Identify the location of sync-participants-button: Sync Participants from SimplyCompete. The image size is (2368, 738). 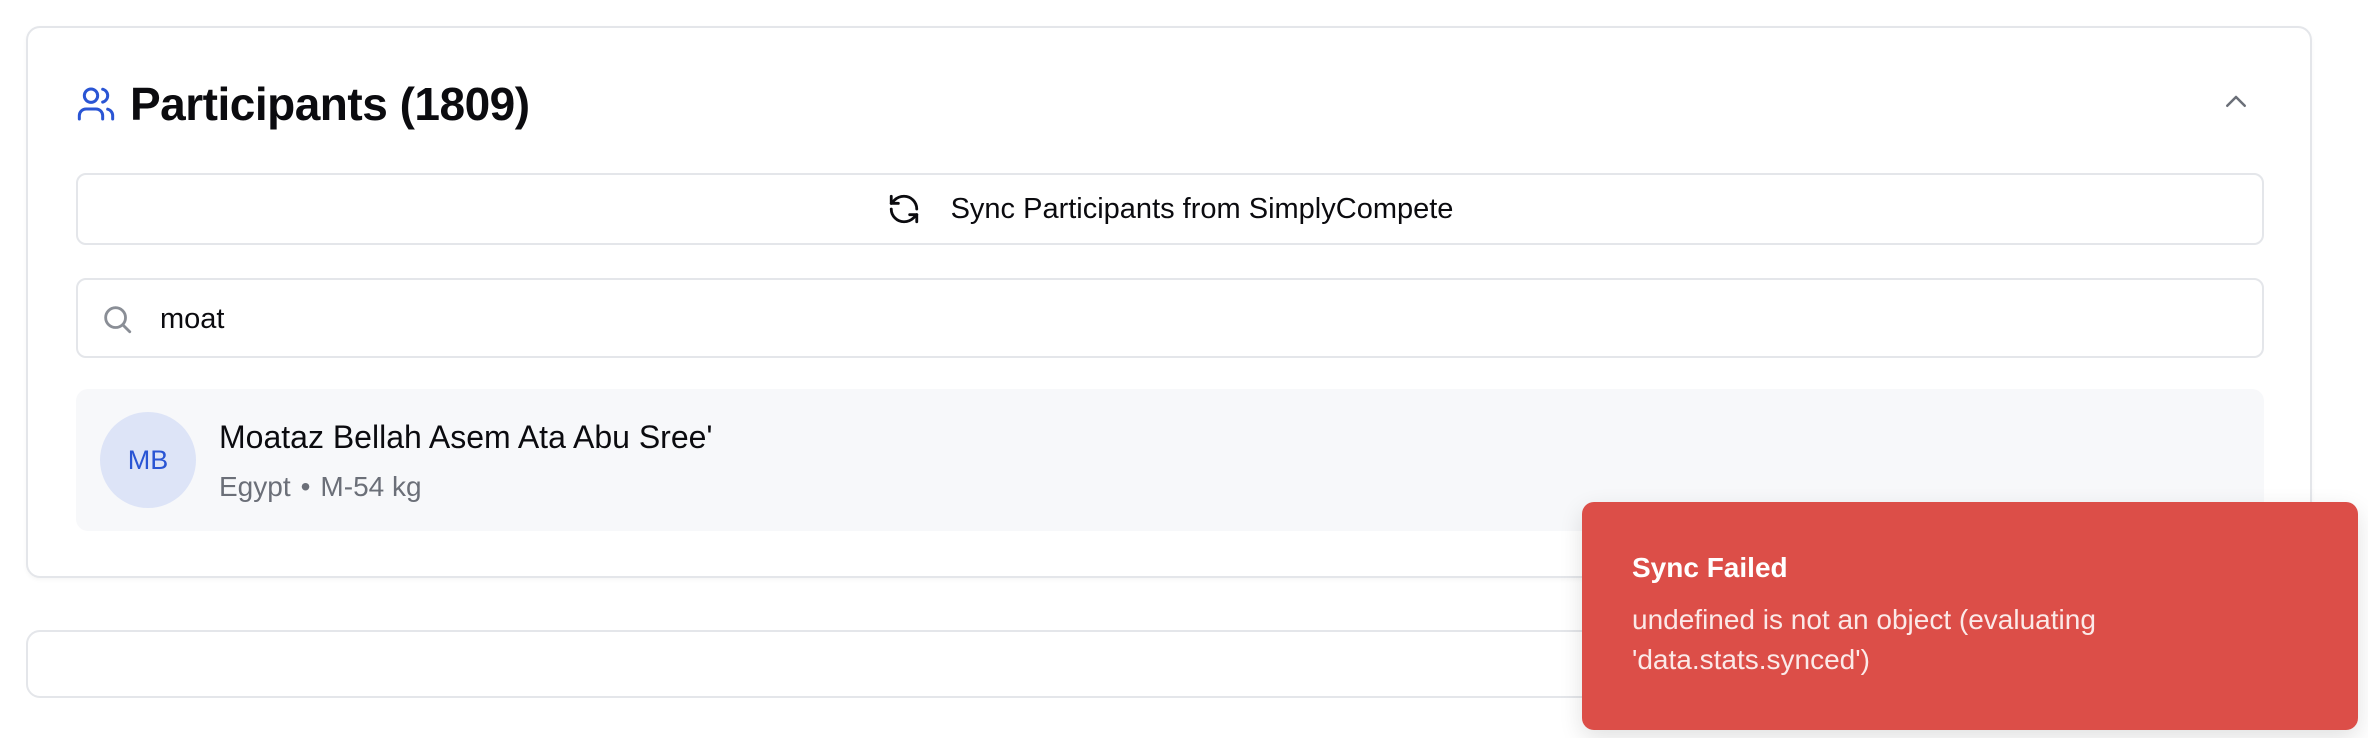
(1170, 209).